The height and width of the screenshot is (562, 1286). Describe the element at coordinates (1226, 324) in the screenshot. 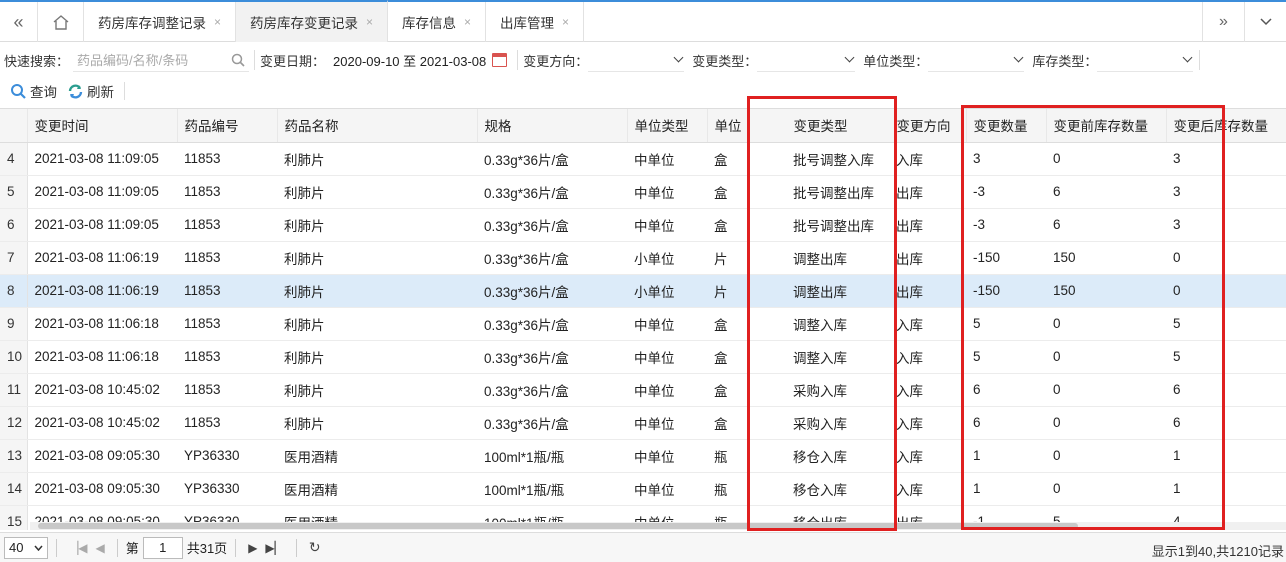

I see `cell-after-qty: 5` at that location.